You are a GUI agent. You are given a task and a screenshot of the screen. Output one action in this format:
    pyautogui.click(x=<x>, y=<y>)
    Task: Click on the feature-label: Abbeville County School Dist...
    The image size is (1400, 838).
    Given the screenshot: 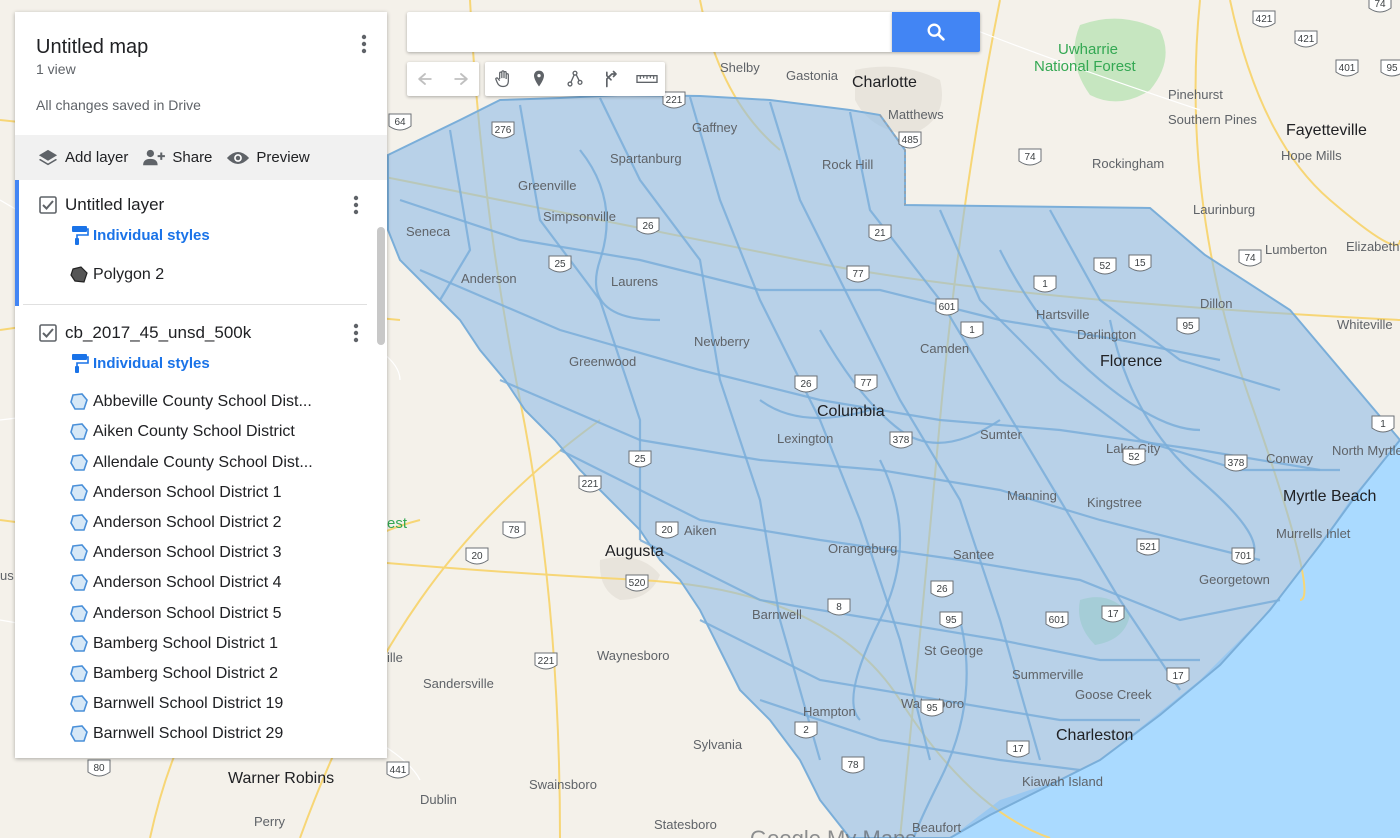 What is the action you would take?
    pyautogui.click(x=202, y=402)
    